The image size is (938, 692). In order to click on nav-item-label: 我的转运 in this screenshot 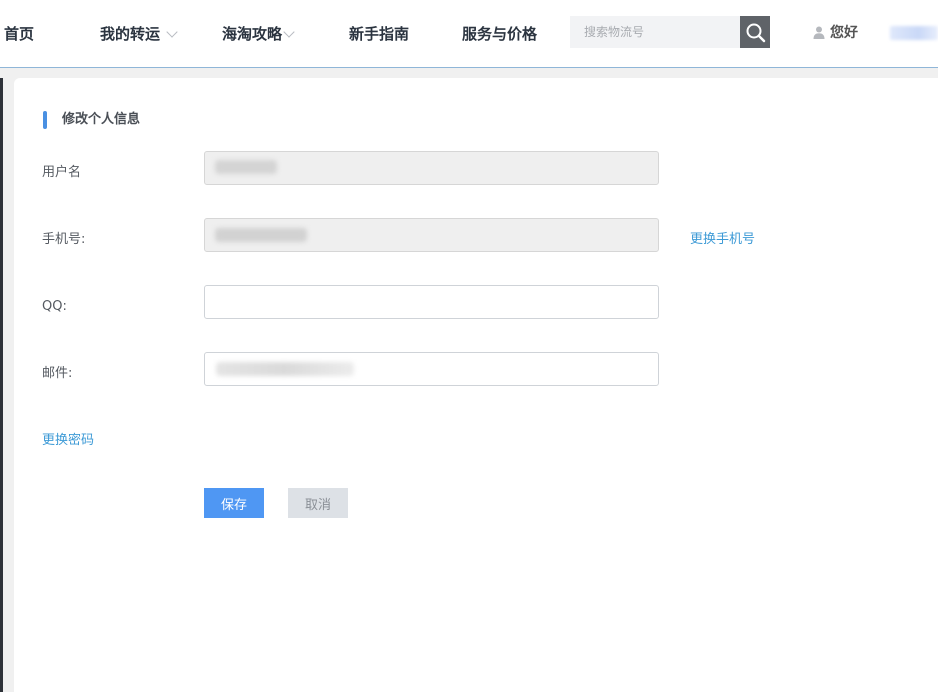, I will do `click(130, 34)`.